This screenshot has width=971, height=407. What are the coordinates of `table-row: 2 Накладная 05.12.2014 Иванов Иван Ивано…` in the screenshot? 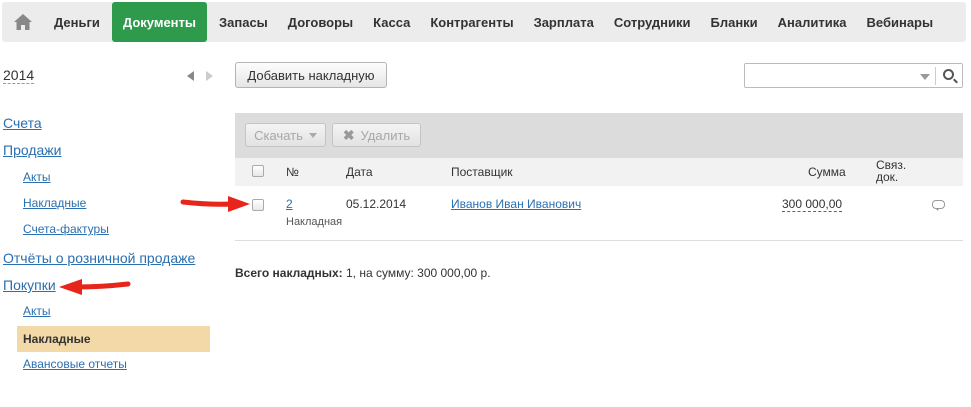 It's located at (599, 213).